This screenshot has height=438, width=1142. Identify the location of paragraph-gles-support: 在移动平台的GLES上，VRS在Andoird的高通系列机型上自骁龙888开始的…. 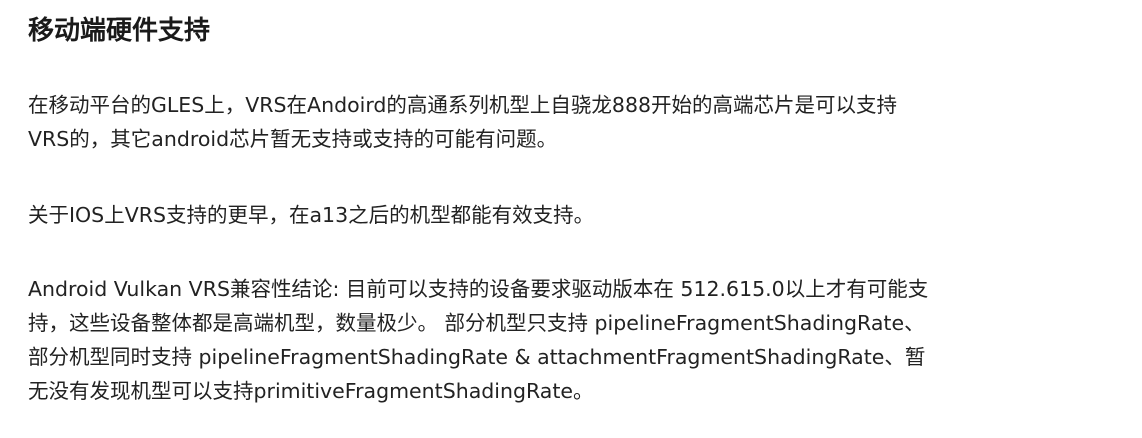
(568, 122).